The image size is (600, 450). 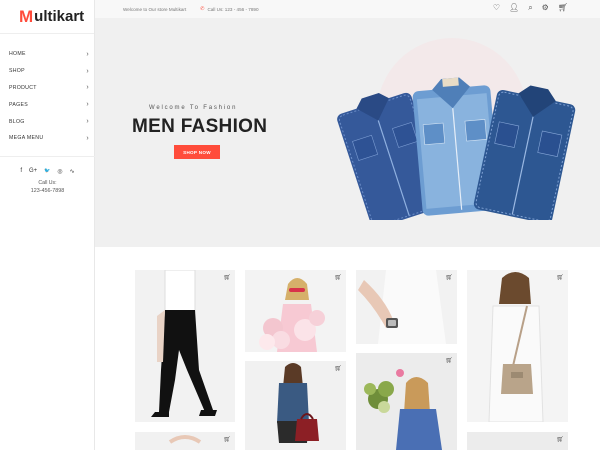 I want to click on settings-icon: ⚙, so click(x=545, y=8).